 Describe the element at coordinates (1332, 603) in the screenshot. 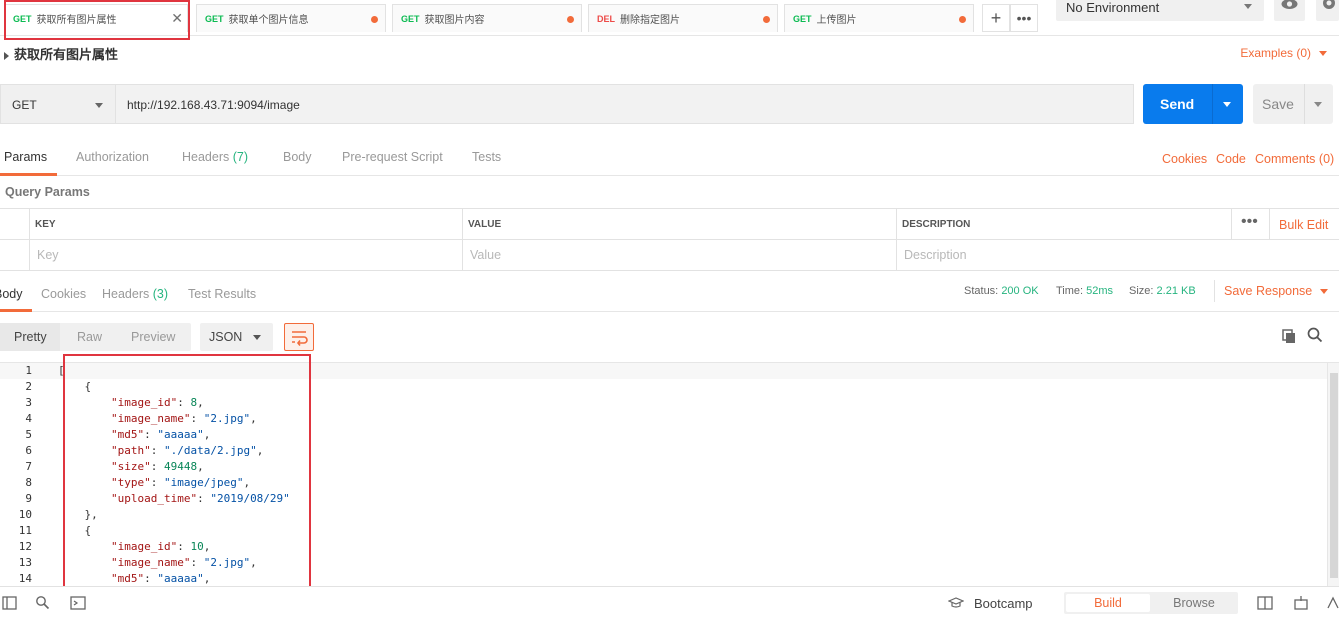

I see `help-icon` at that location.